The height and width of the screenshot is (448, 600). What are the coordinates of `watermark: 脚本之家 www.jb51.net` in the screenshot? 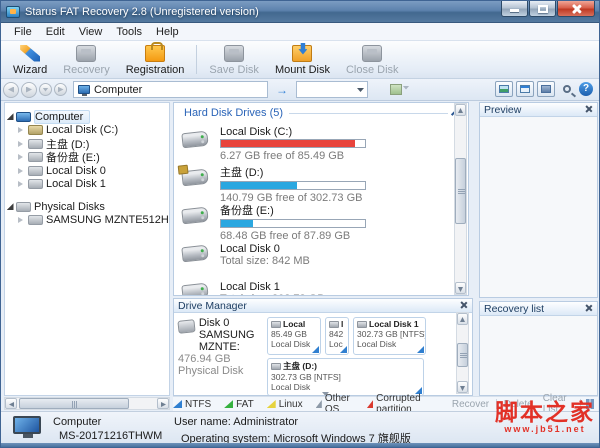 It's located at (545, 417).